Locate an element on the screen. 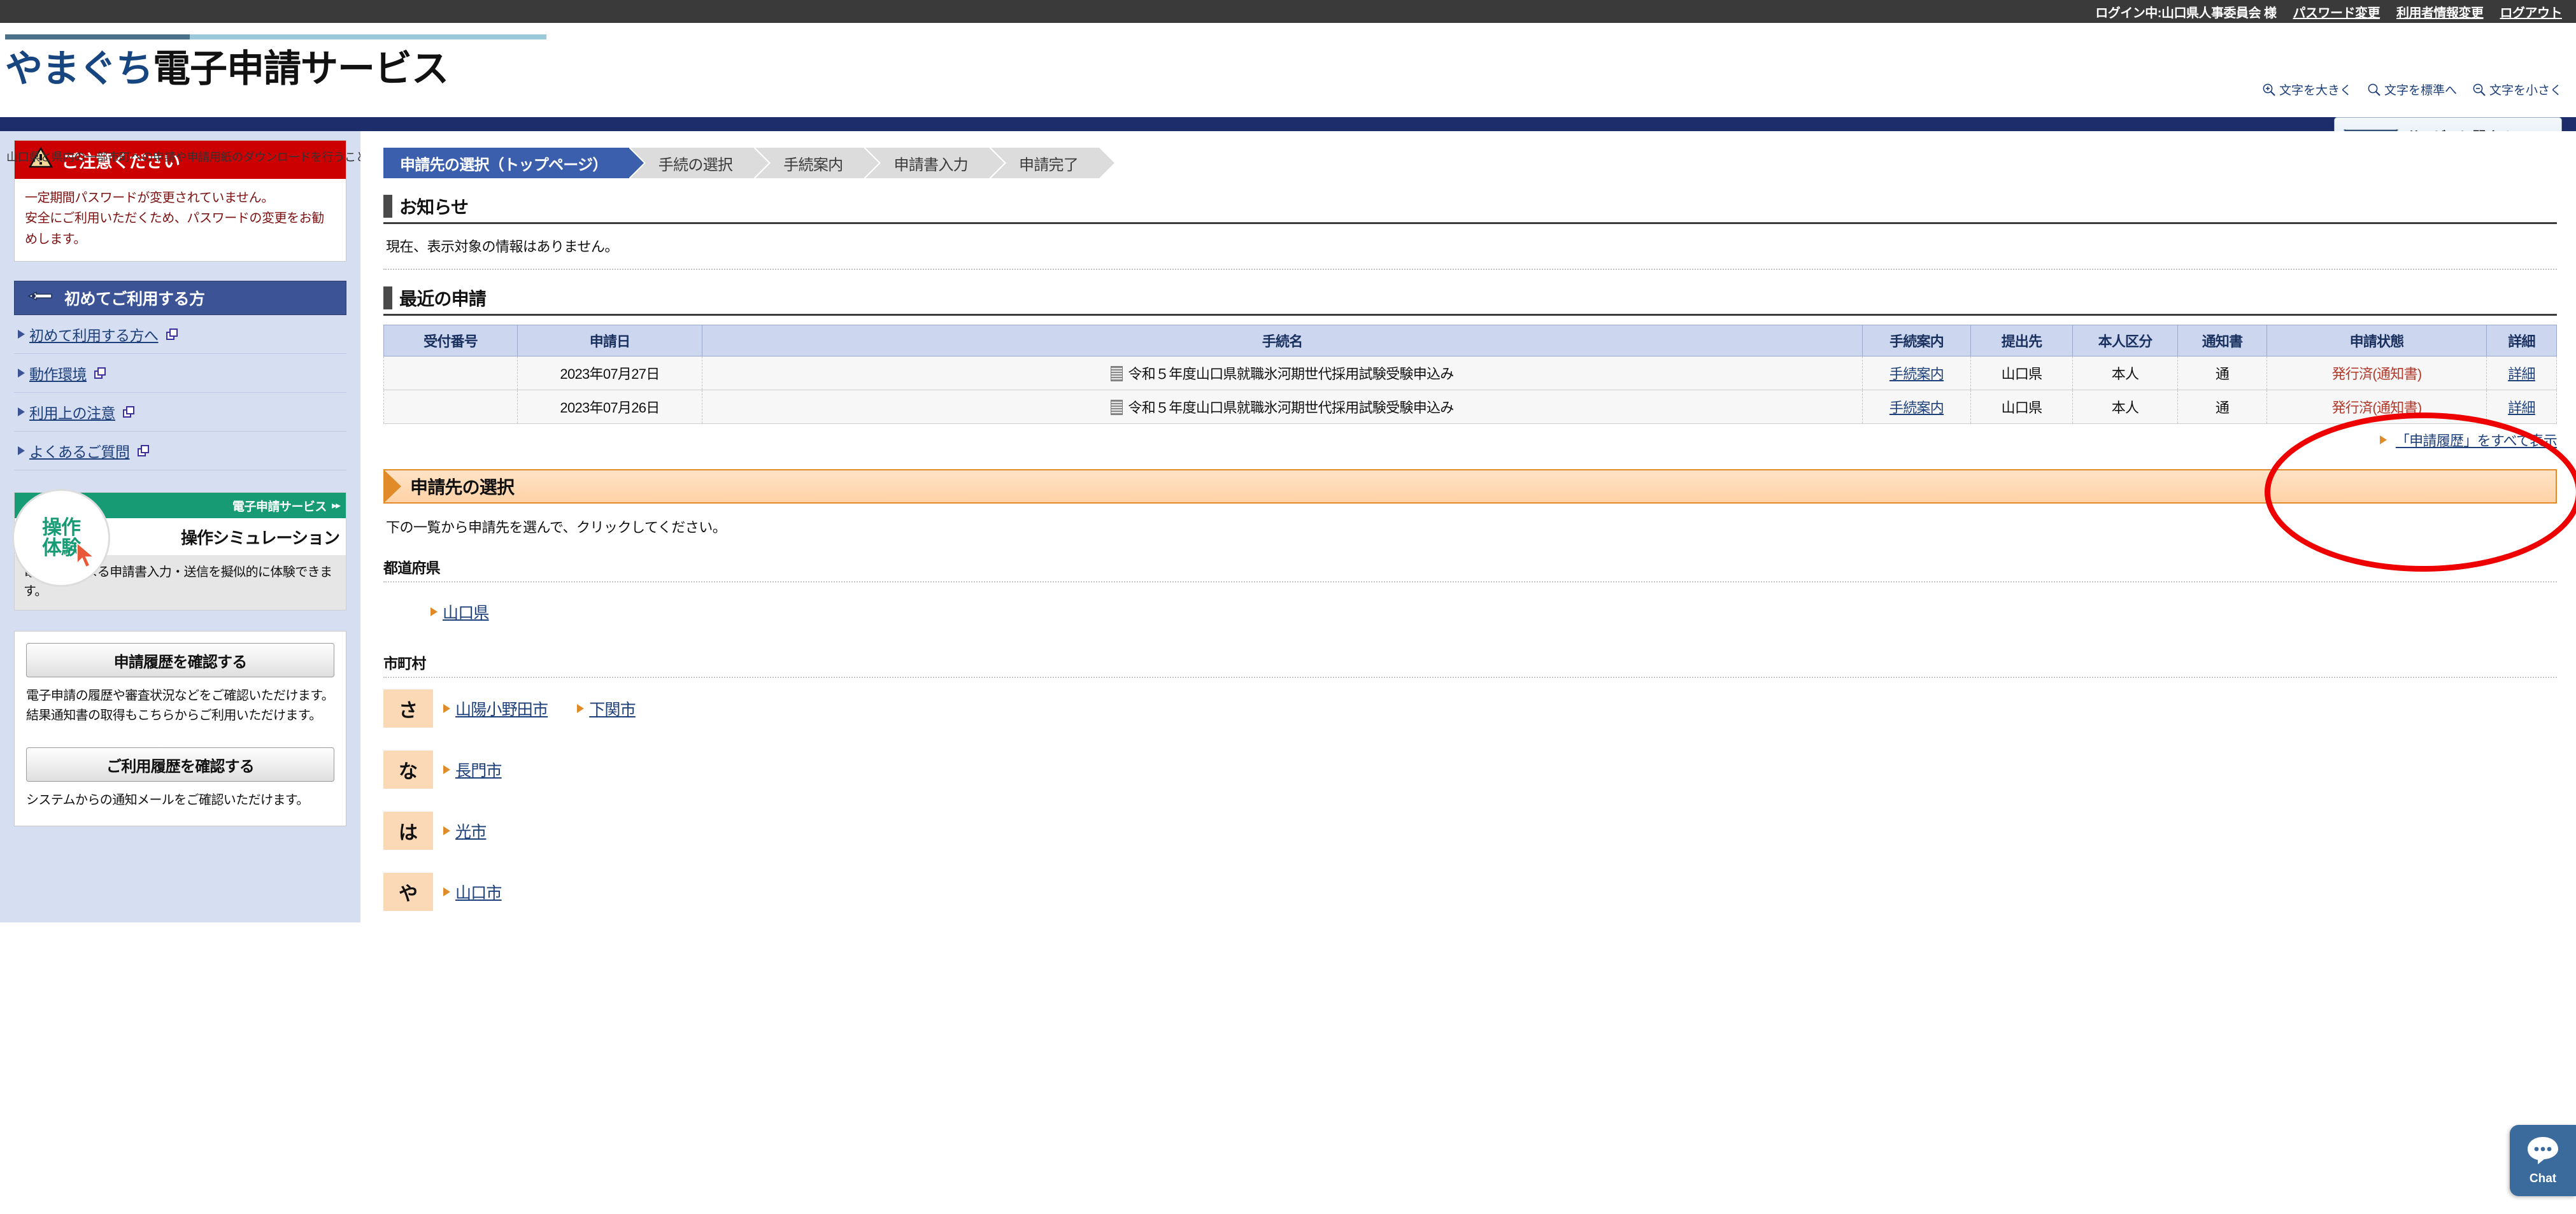  municipality-link-item: 山口市 is located at coordinates (473, 891).